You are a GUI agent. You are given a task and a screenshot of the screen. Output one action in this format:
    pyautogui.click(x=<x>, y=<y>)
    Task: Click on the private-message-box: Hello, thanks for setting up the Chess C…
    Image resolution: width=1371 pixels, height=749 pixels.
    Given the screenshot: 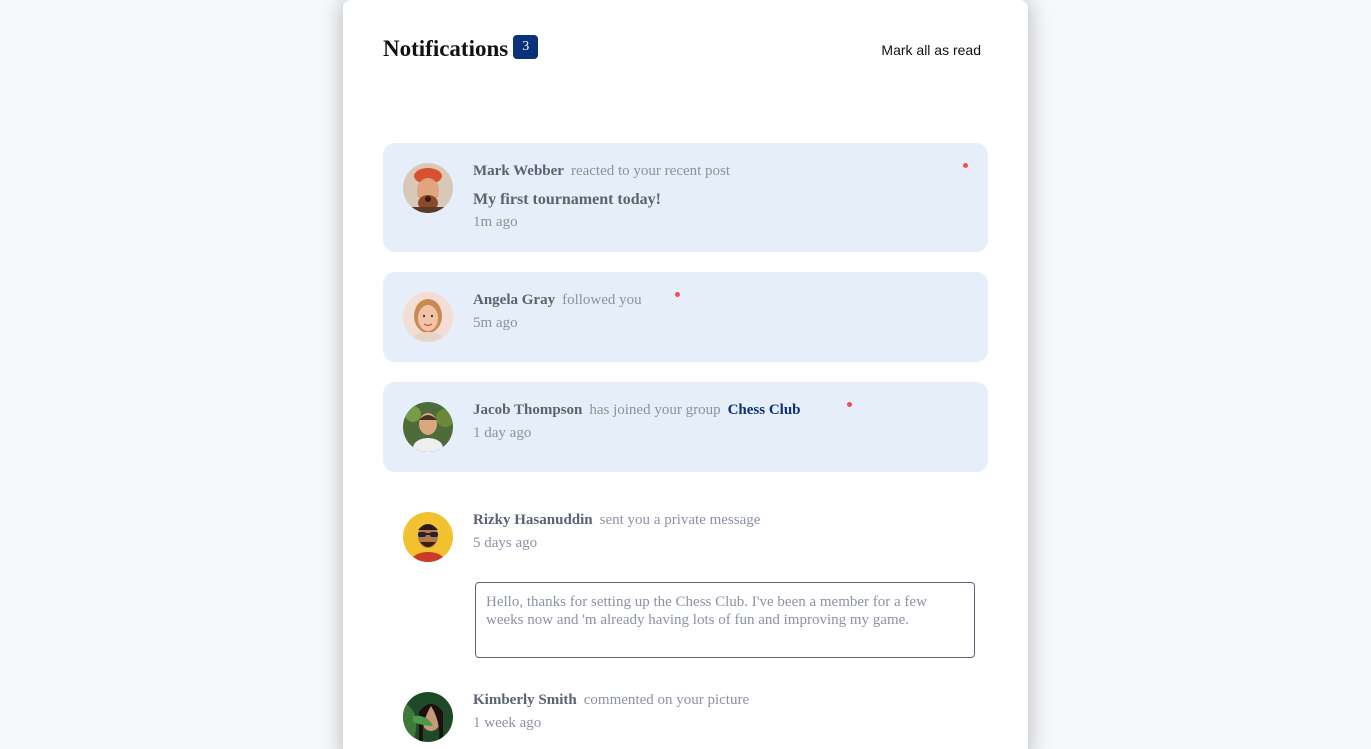 What is the action you would take?
    pyautogui.click(x=725, y=620)
    